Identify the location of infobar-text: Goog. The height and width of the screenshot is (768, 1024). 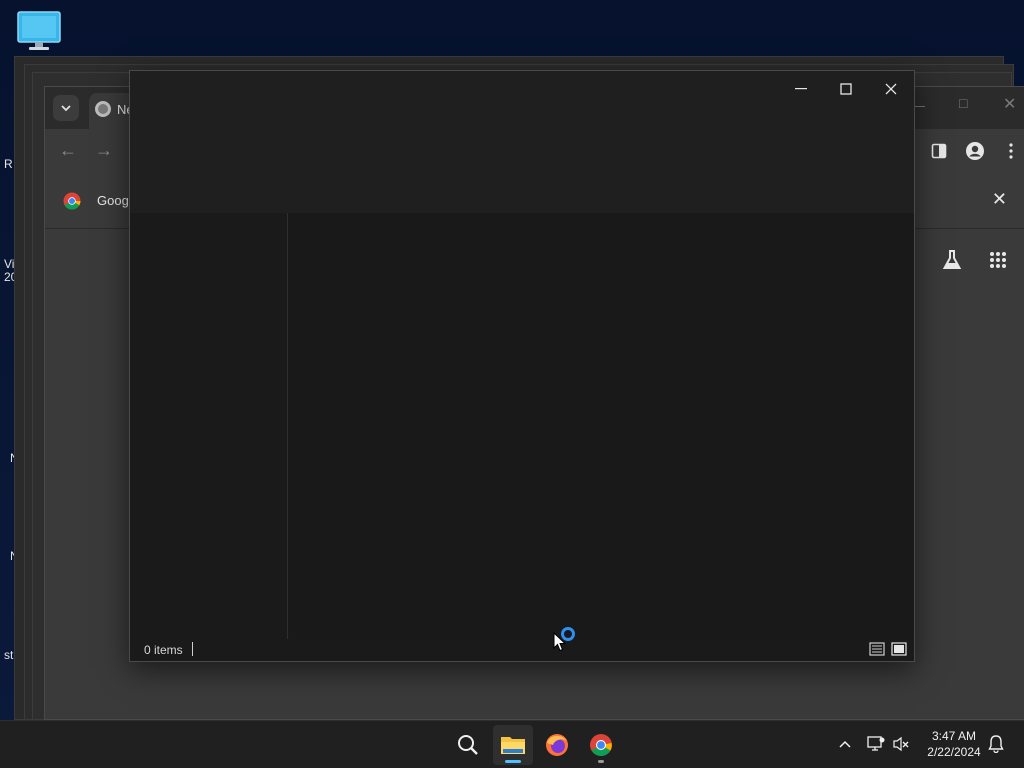
(113, 200).